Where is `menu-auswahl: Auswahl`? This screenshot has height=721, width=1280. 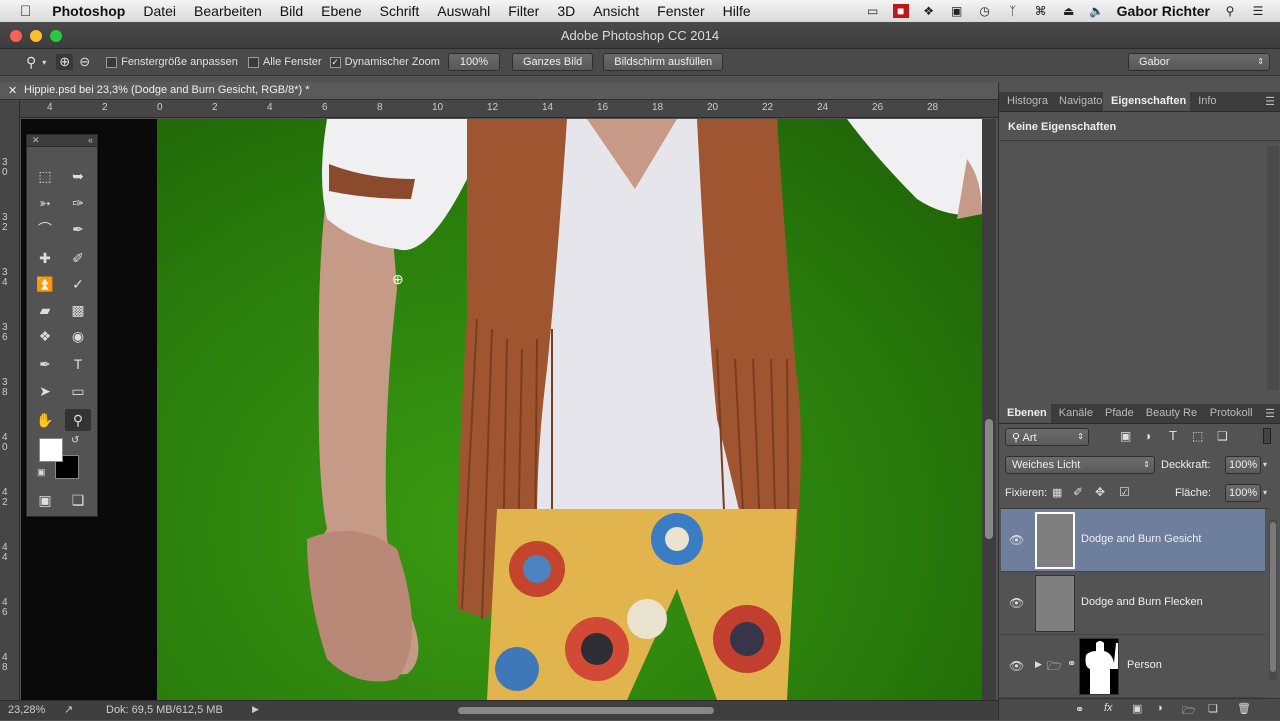
menu-auswahl: Auswahl is located at coordinates (463, 11).